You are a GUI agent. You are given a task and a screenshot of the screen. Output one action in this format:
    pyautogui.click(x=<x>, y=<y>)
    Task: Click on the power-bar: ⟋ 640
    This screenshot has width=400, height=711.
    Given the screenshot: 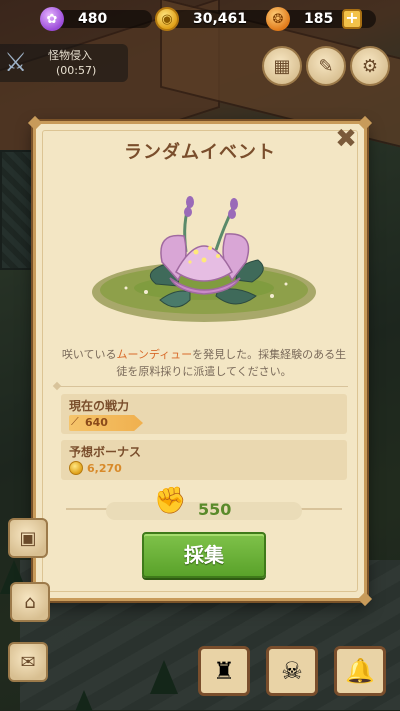 What is the action you would take?
    pyautogui.click(x=106, y=423)
    